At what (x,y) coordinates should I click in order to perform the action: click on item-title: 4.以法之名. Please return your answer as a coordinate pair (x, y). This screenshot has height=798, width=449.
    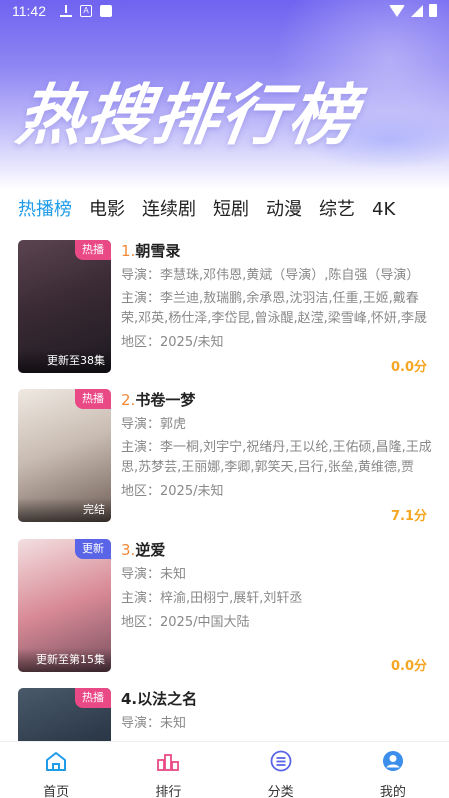
    Looking at the image, I should click on (276, 699).